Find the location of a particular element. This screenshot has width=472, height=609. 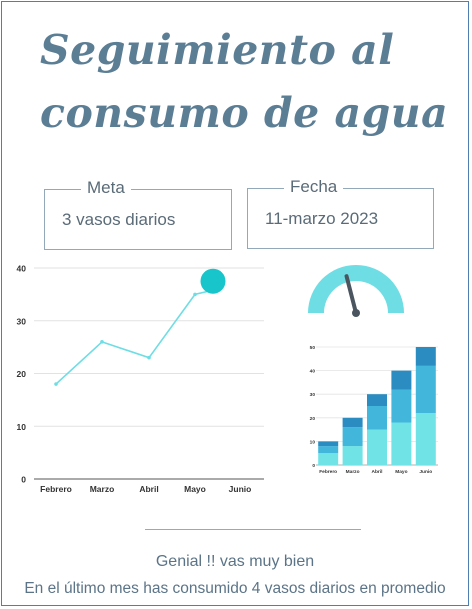

meta-field: Meta 3 vasos diarios is located at coordinates (138, 214).